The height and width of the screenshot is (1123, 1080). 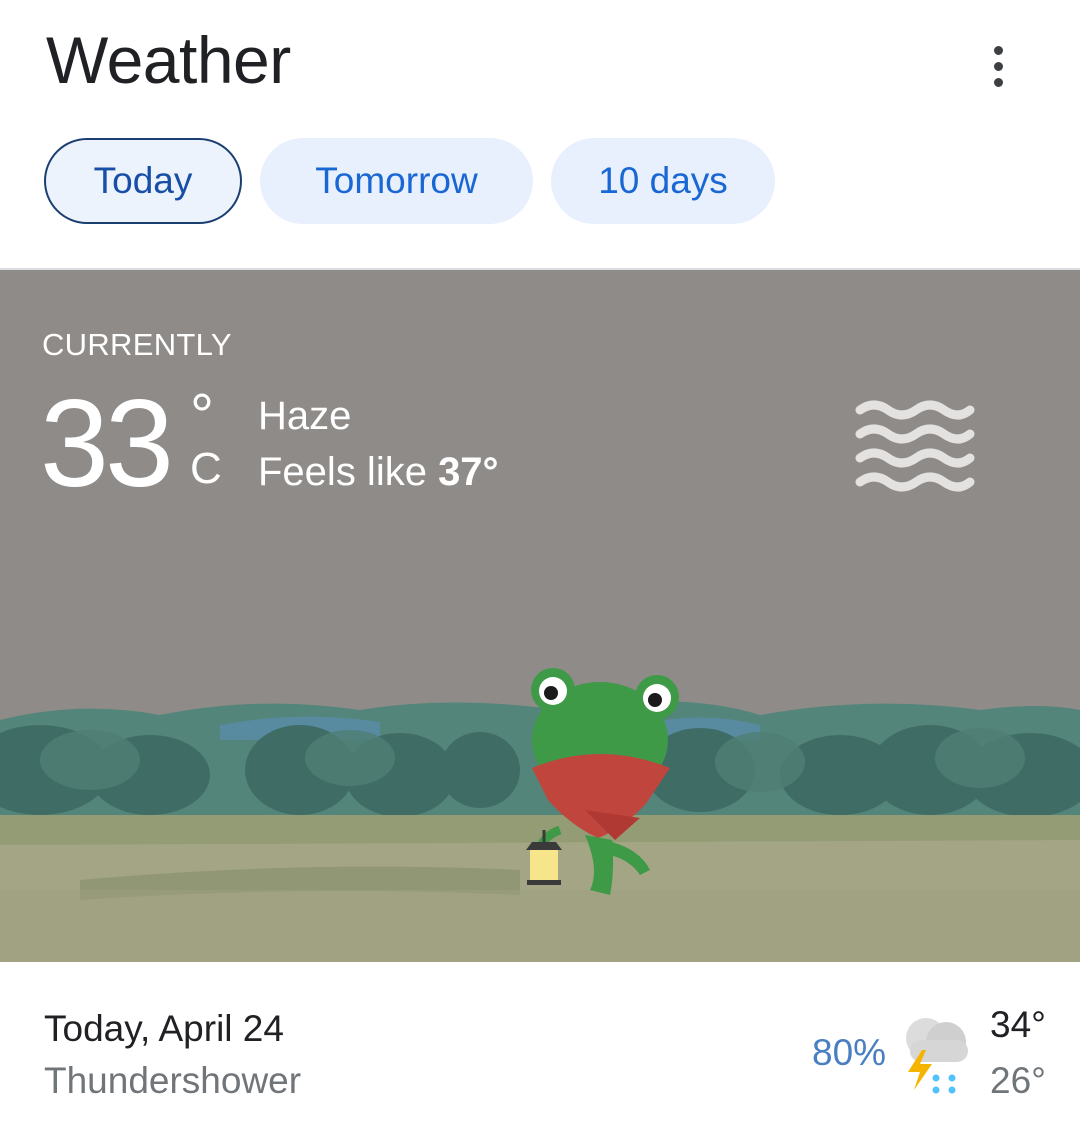 I want to click on more-vert-icon, so click(x=998, y=50).